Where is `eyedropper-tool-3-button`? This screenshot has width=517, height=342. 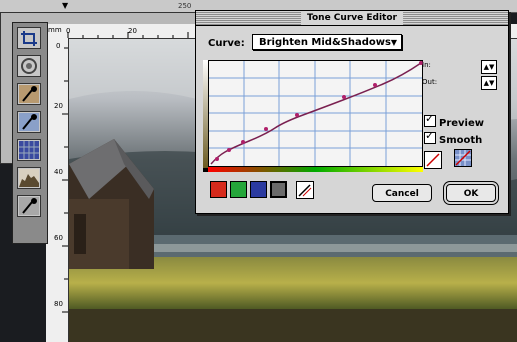
eyedropper-tool-3-button is located at coordinates (29, 206).